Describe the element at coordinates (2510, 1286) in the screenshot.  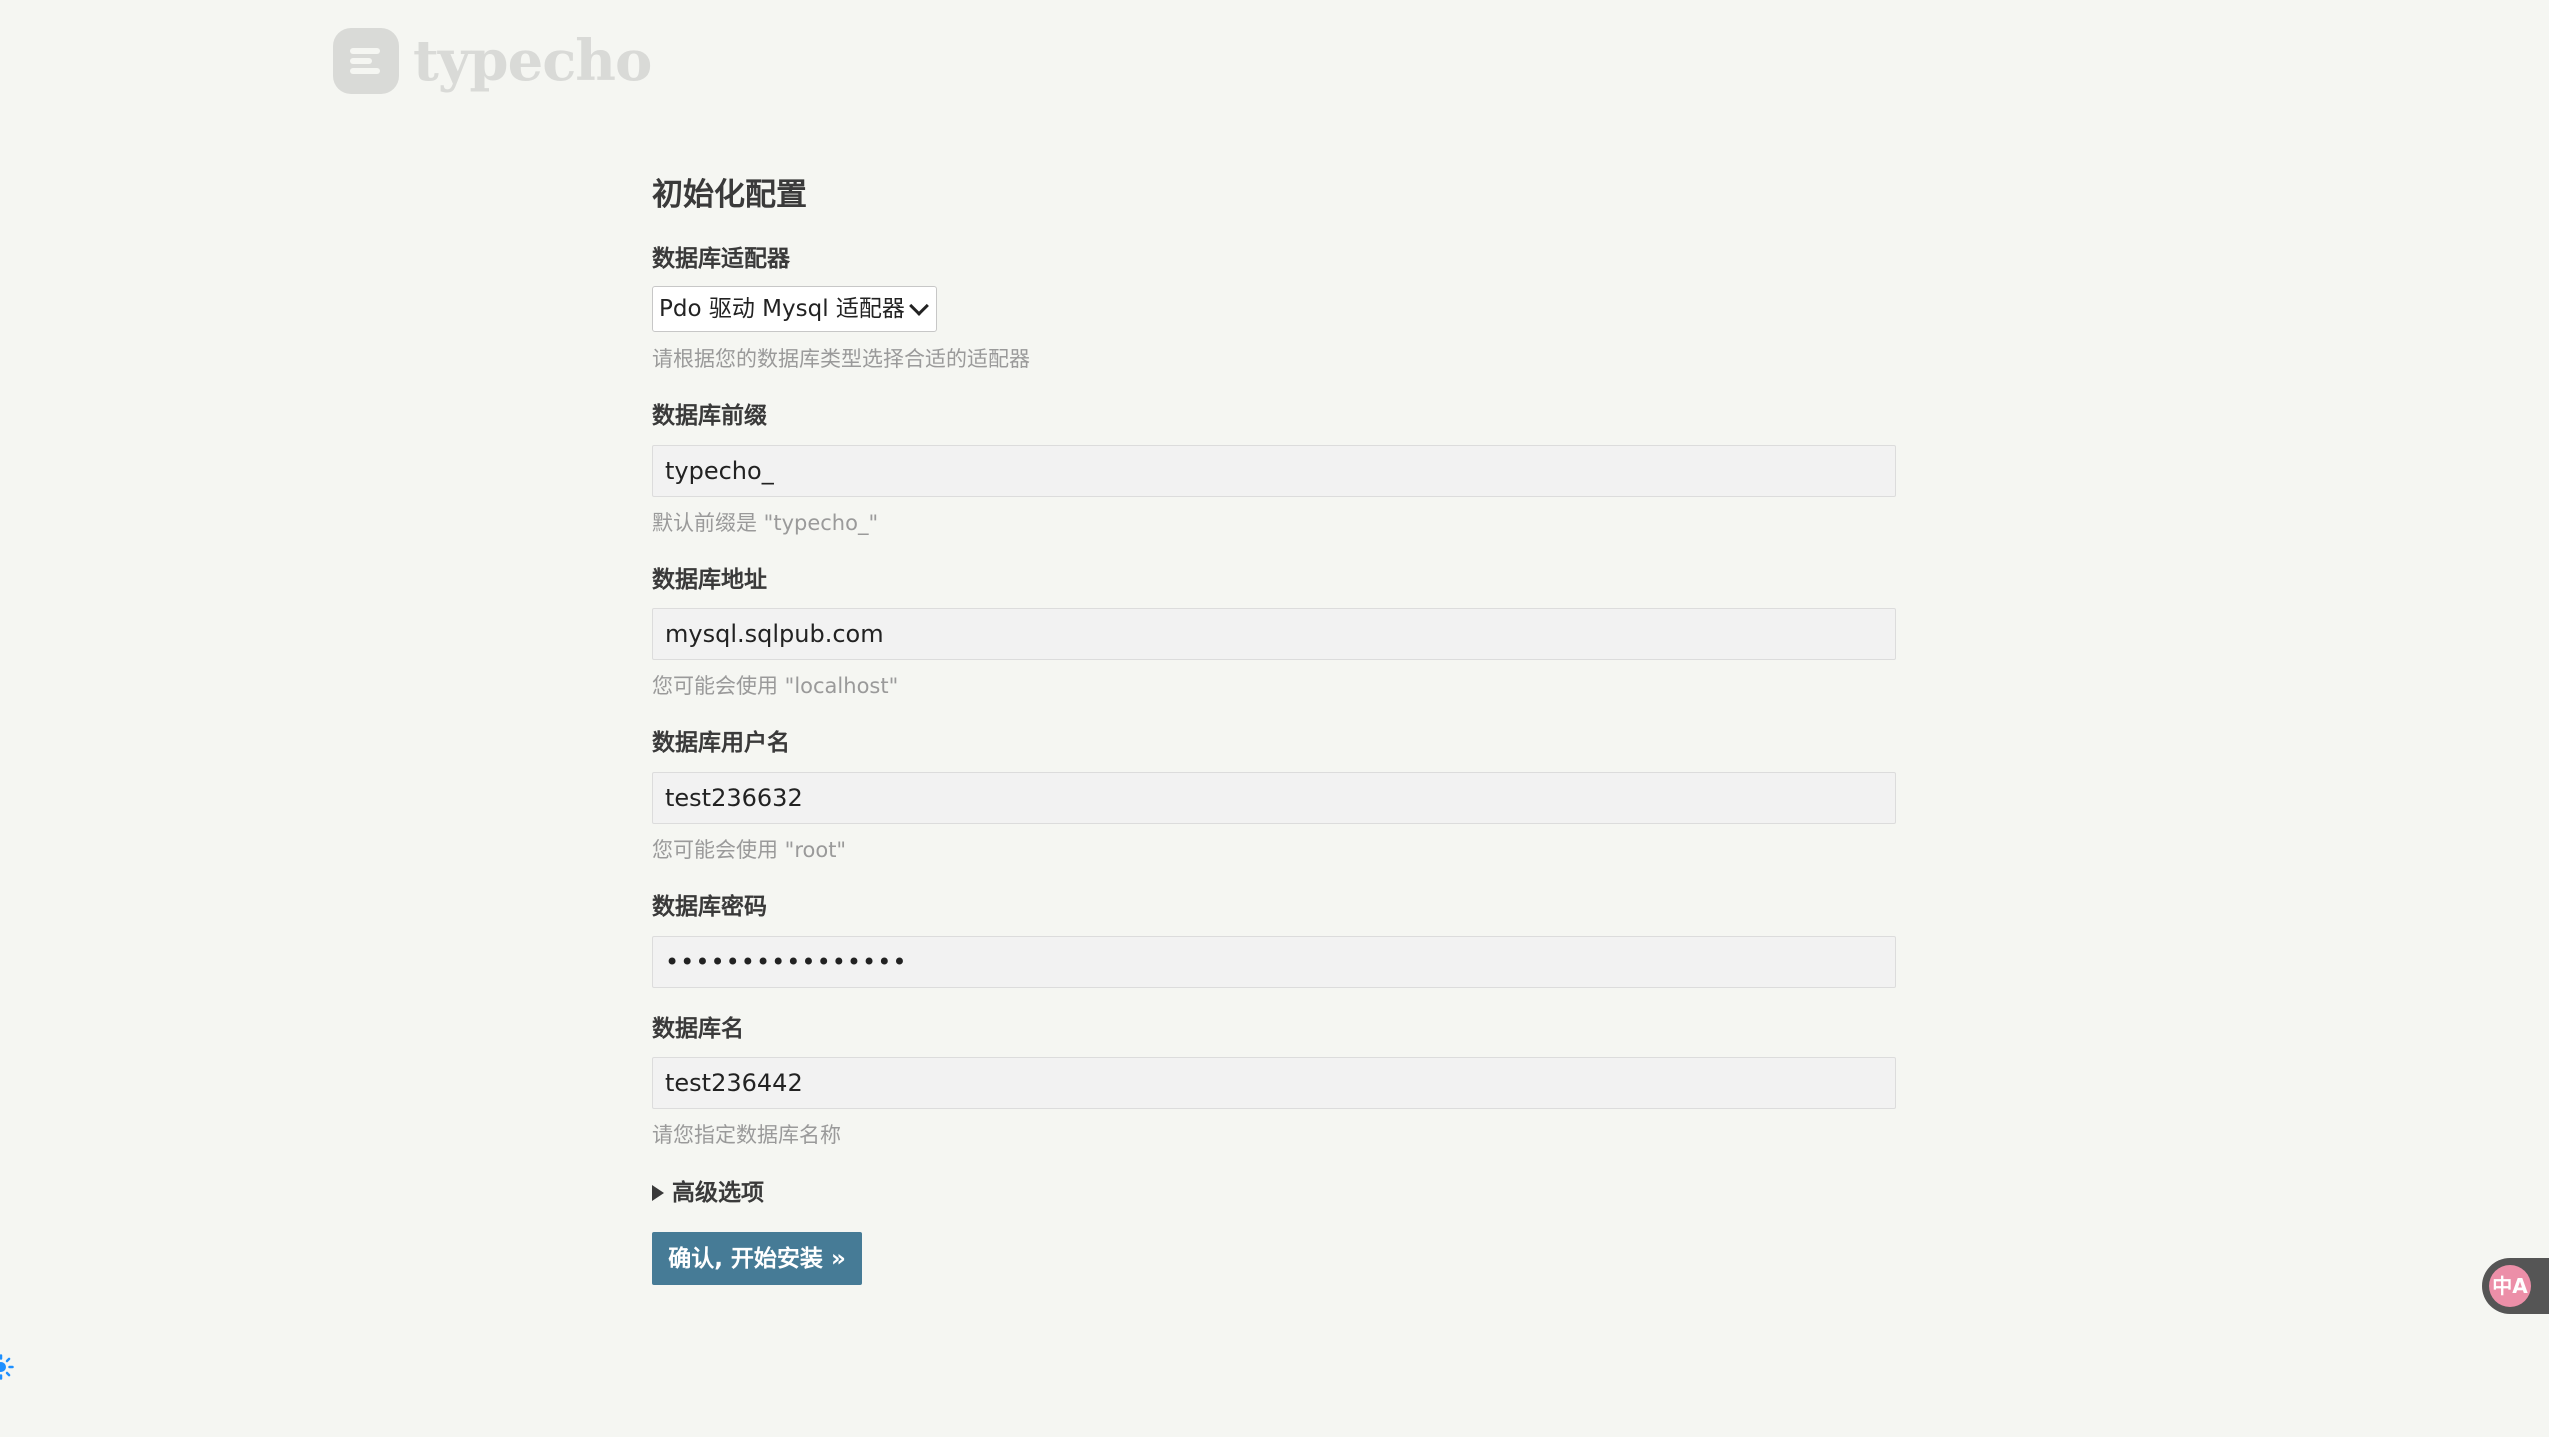
I see `translate-icon: 中A` at that location.